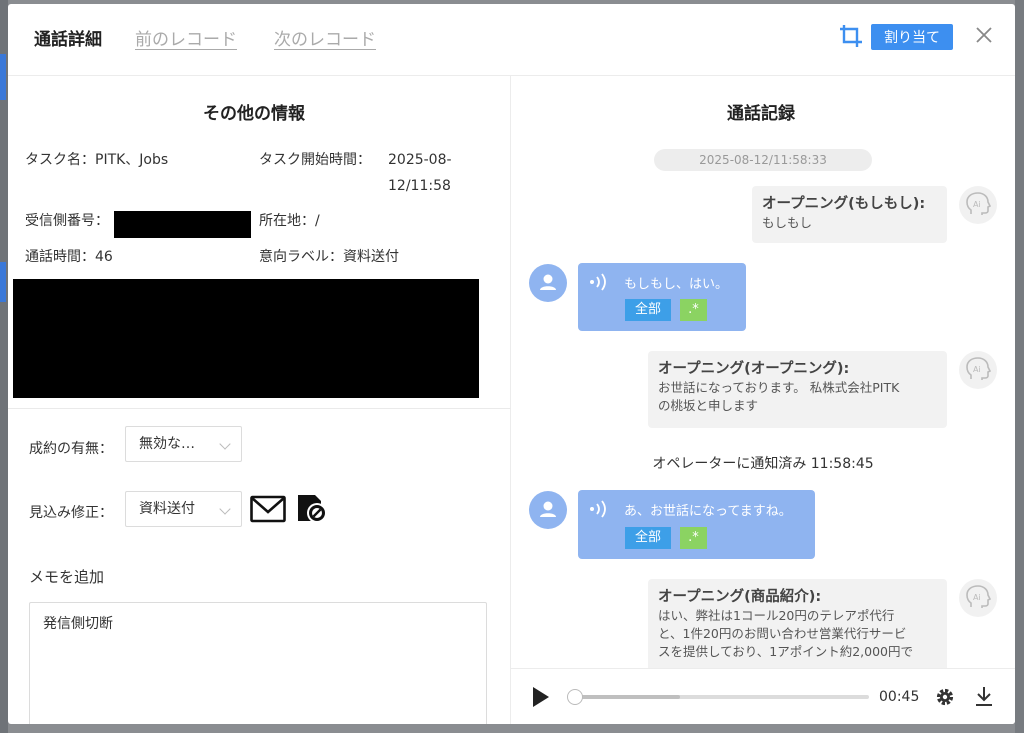 This screenshot has width=1024, height=733. Describe the element at coordinates (575, 697) in the screenshot. I see `audio-progress-handle` at that location.